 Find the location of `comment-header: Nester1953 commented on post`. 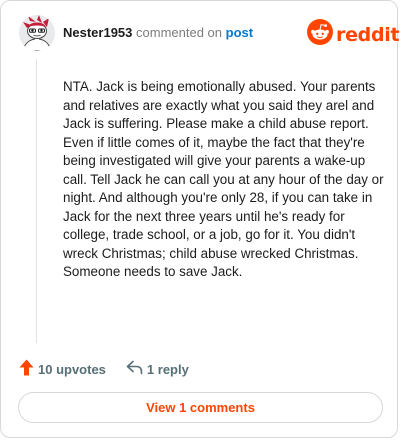

comment-header: Nester1953 commented on post is located at coordinates (158, 33).